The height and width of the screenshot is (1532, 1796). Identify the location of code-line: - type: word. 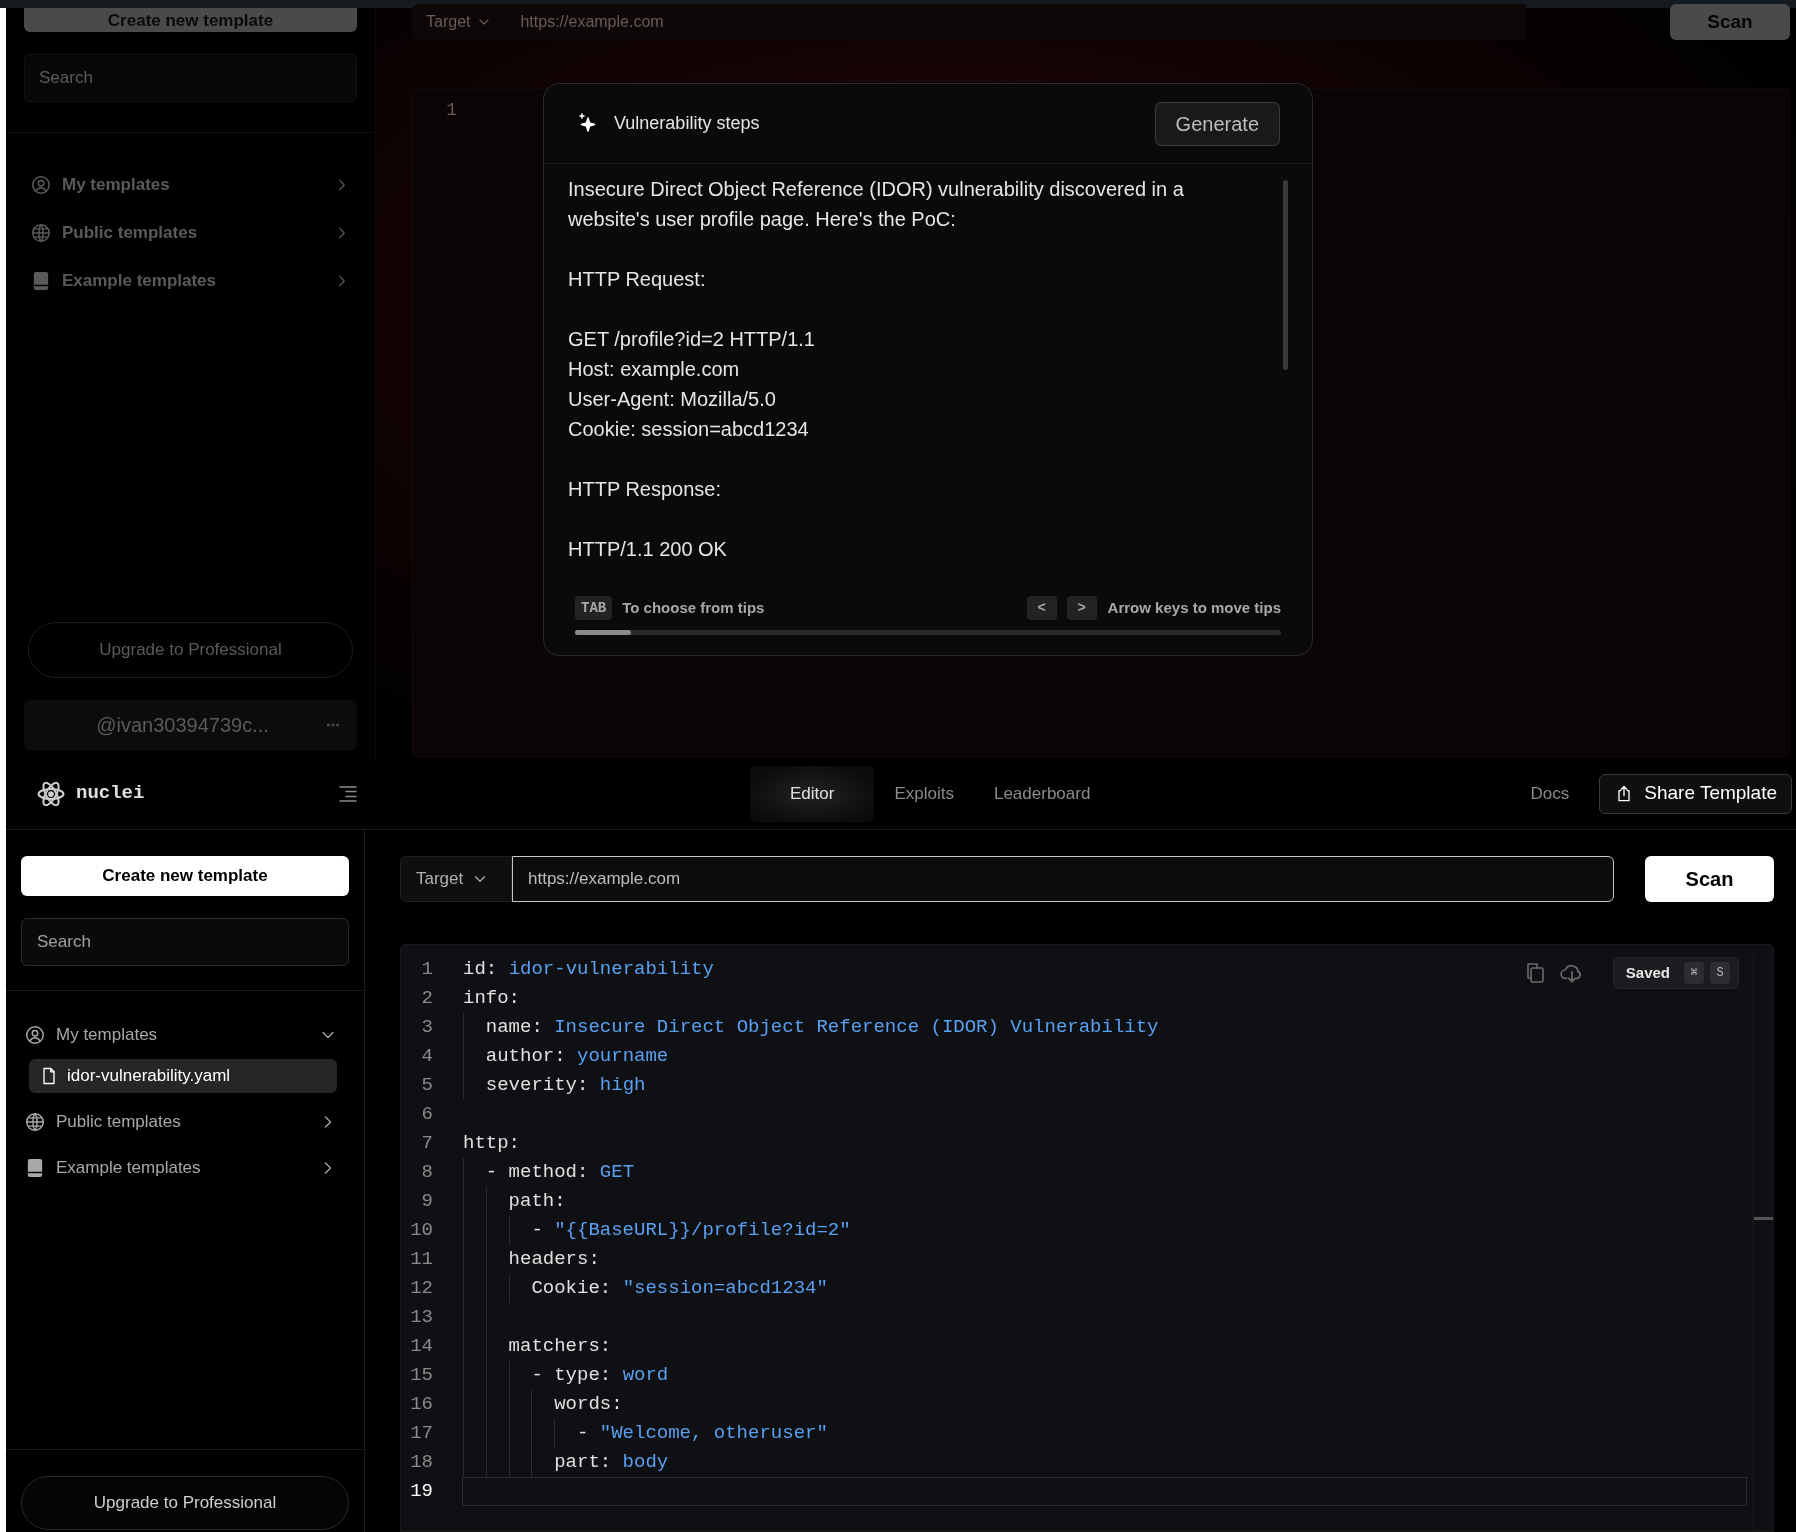
(600, 1375).